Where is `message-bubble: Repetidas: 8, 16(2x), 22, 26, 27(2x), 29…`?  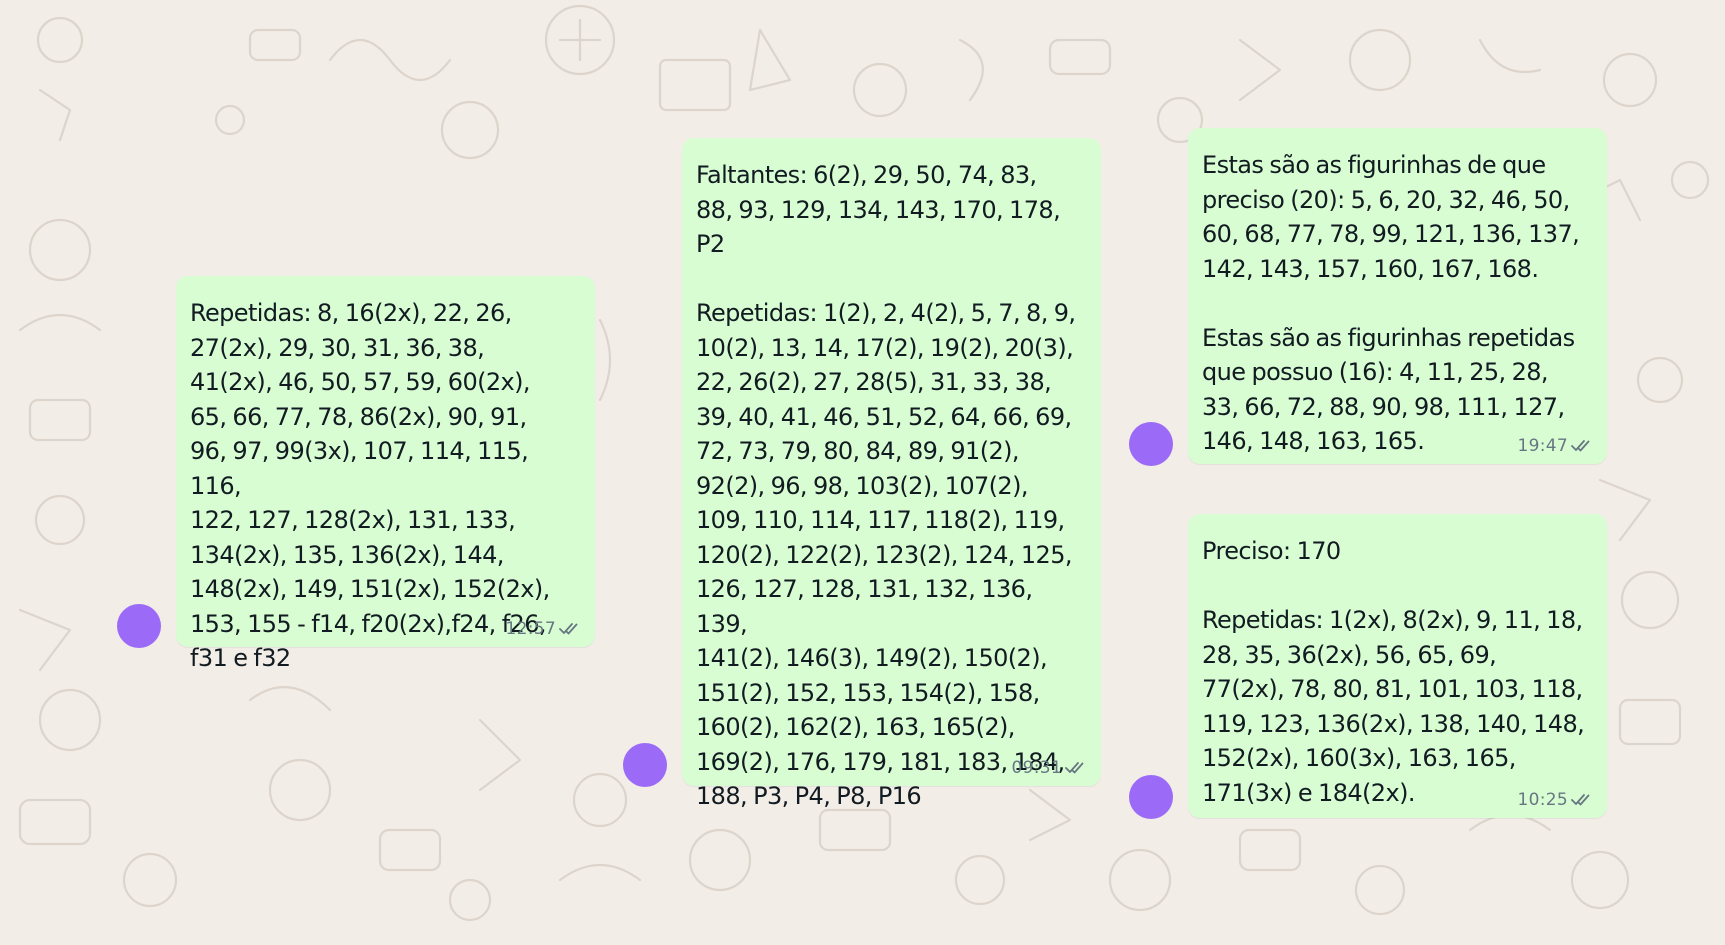 message-bubble: Repetidas: 8, 16(2x), 22, 26, 27(2x), 29… is located at coordinates (385, 474).